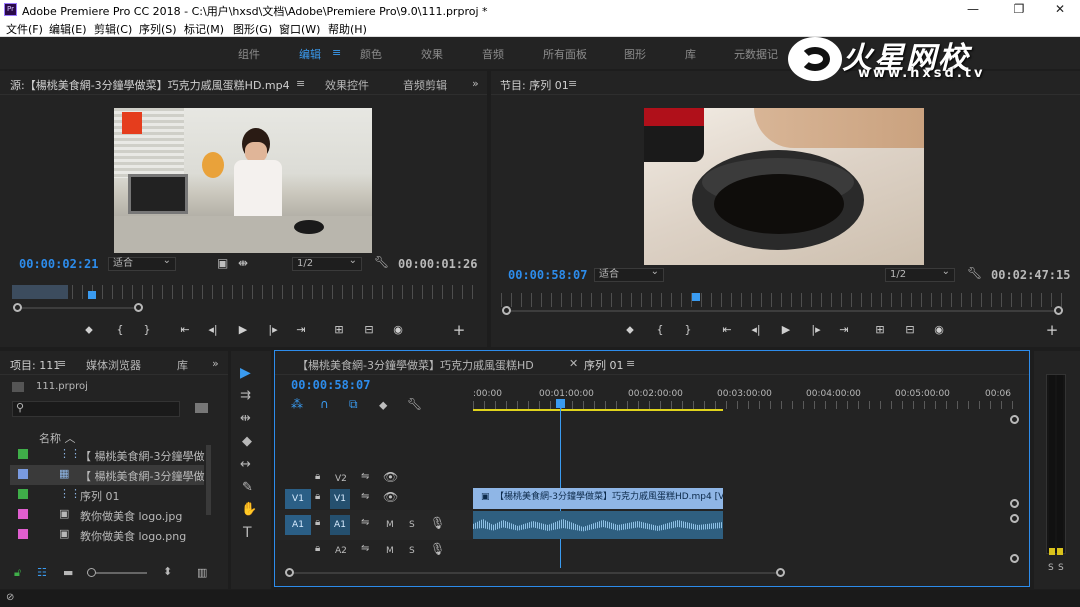 The height and width of the screenshot is (607, 1080). I want to click on source-resolution-dropdown: 1/2, so click(327, 263).